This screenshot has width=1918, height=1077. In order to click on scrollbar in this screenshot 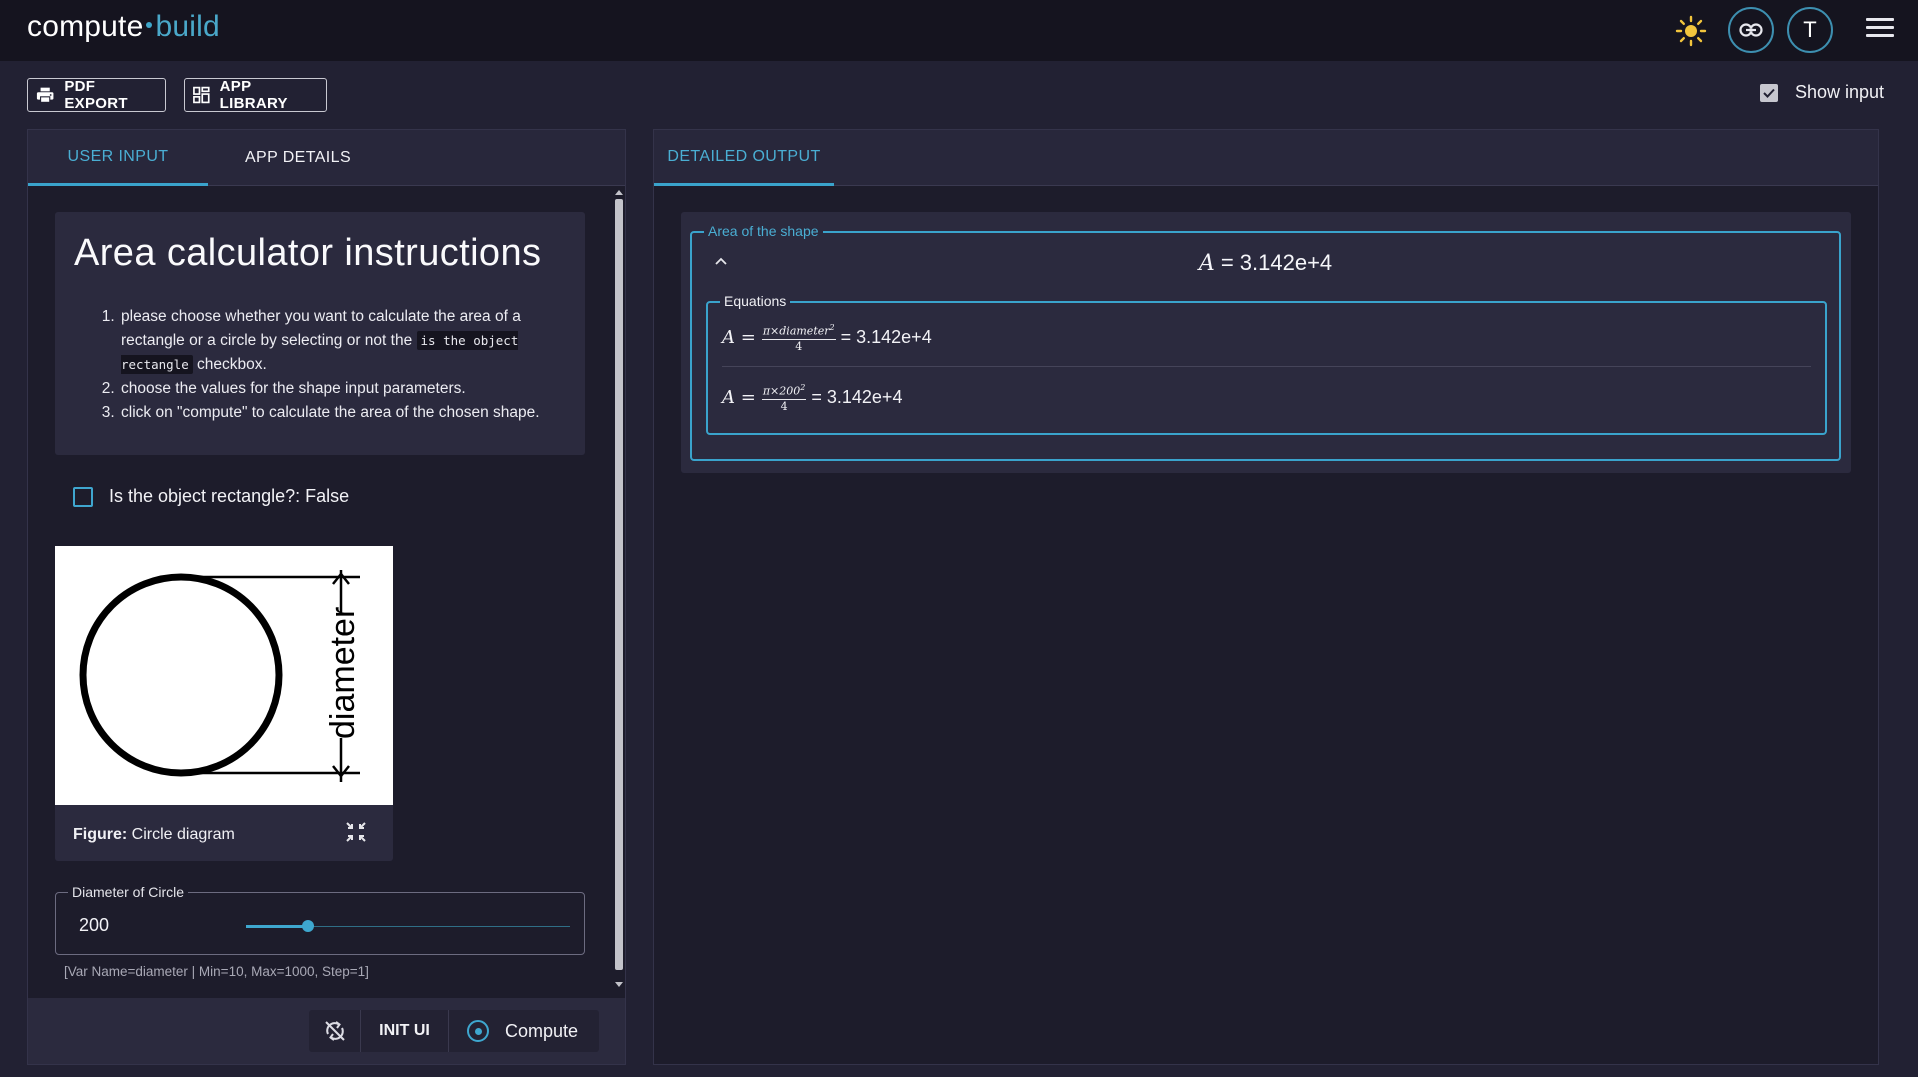, I will do `click(618, 589)`.